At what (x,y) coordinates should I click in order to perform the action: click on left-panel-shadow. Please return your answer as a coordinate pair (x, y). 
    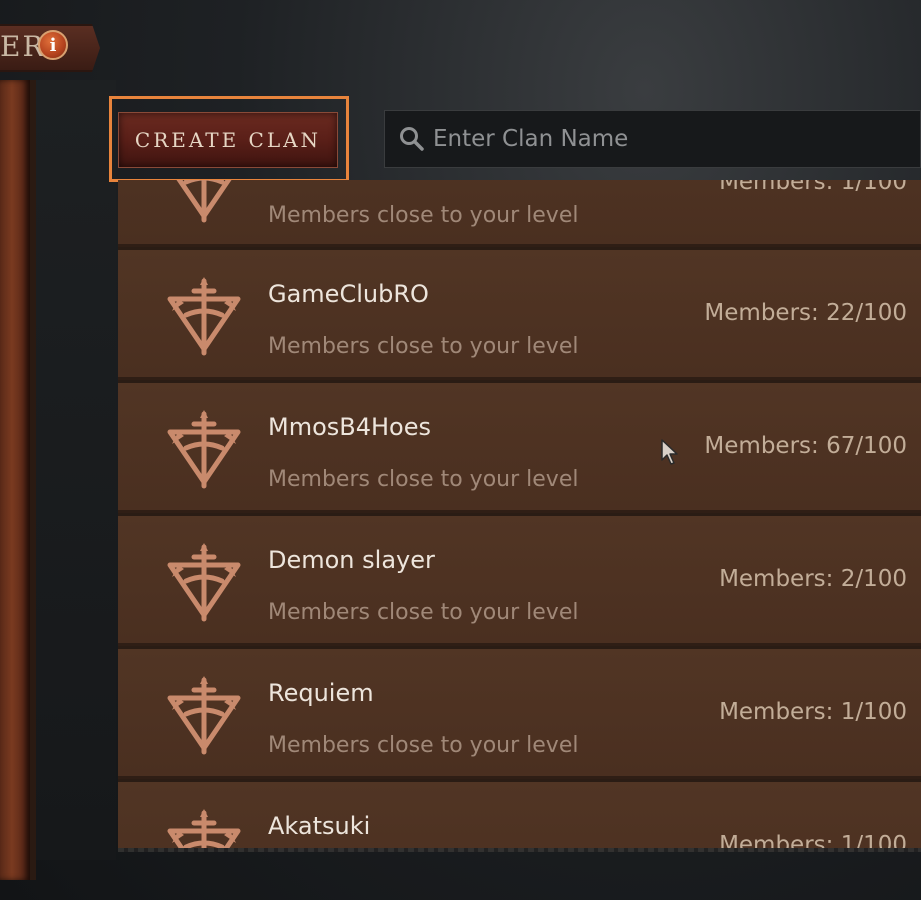
    Looking at the image, I should click on (76, 470).